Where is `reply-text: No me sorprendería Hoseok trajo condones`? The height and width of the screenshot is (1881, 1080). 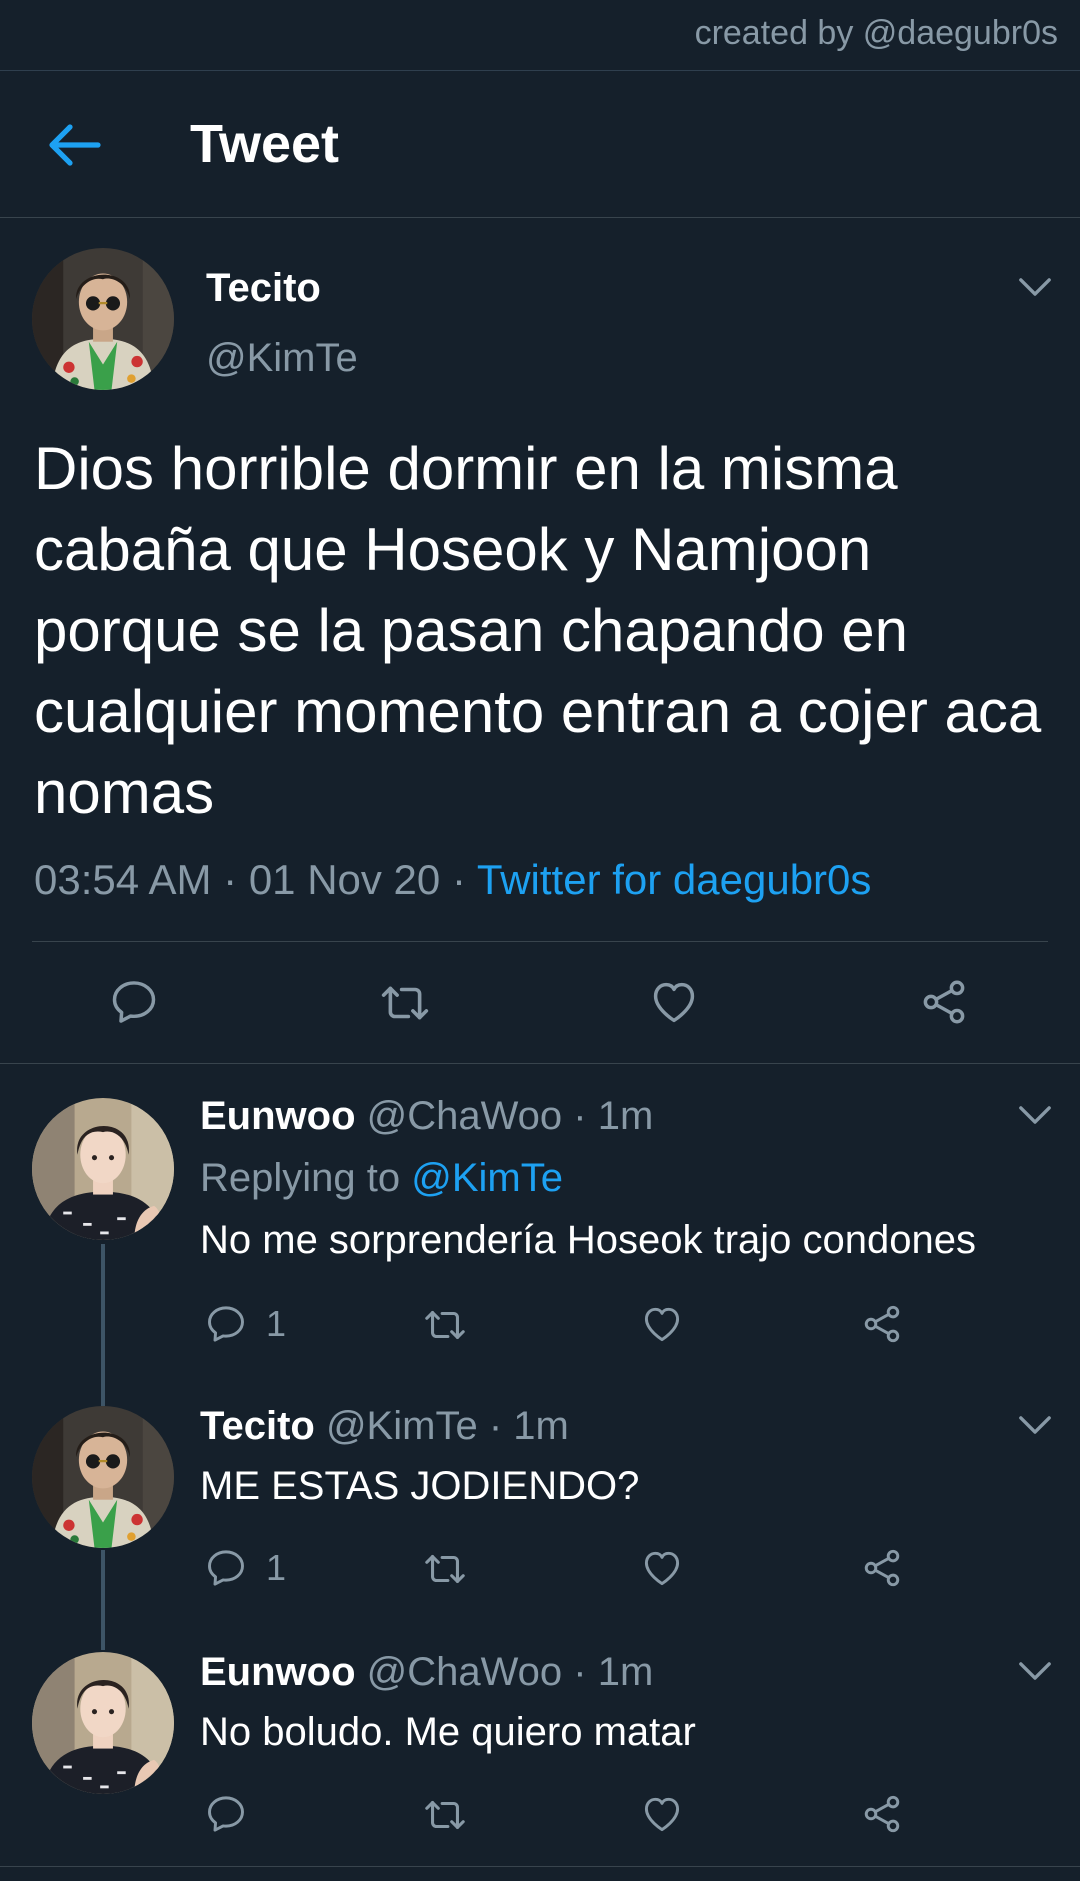 reply-text: No me sorprendería Hoseok trajo condones is located at coordinates (588, 1240).